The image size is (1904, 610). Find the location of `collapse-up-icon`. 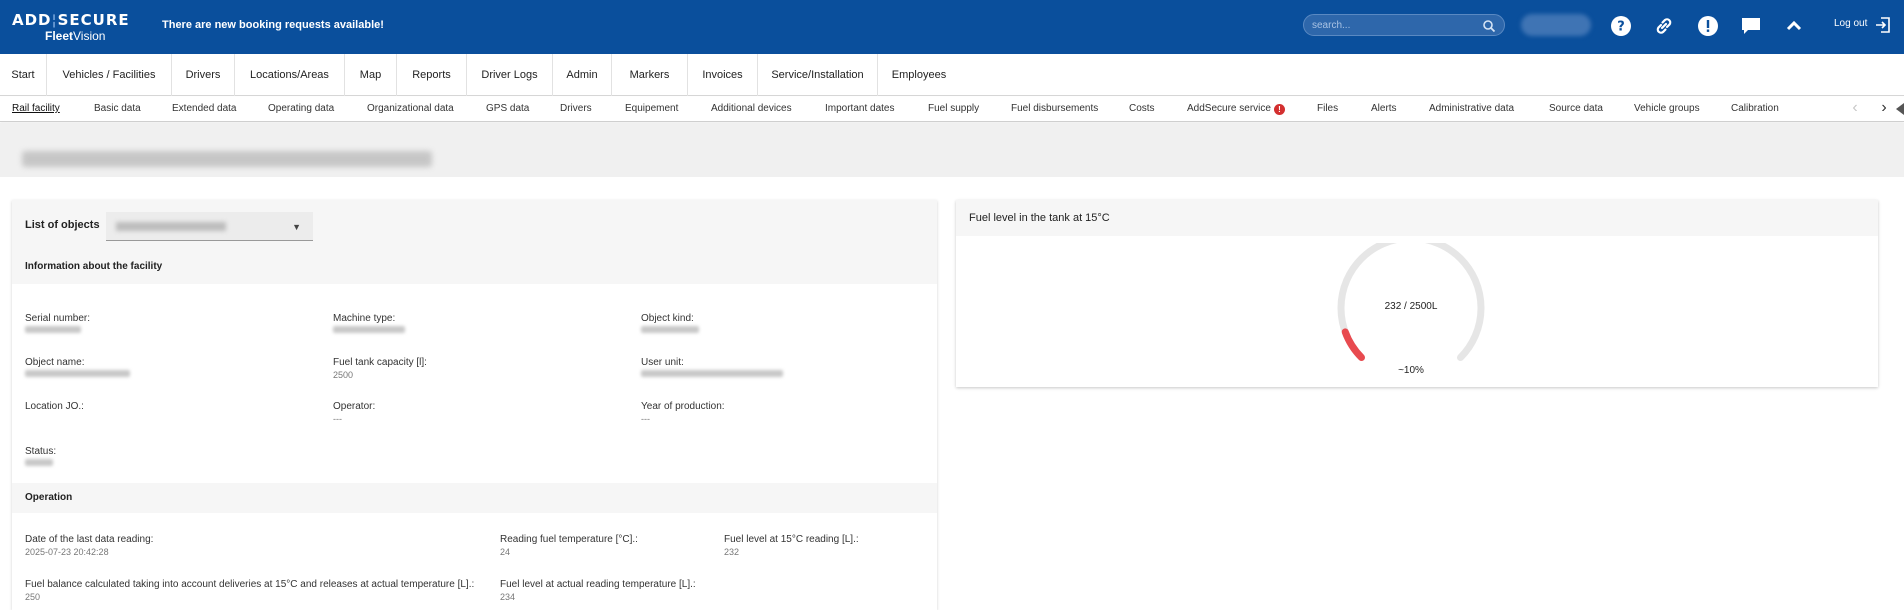

collapse-up-icon is located at coordinates (1794, 26).